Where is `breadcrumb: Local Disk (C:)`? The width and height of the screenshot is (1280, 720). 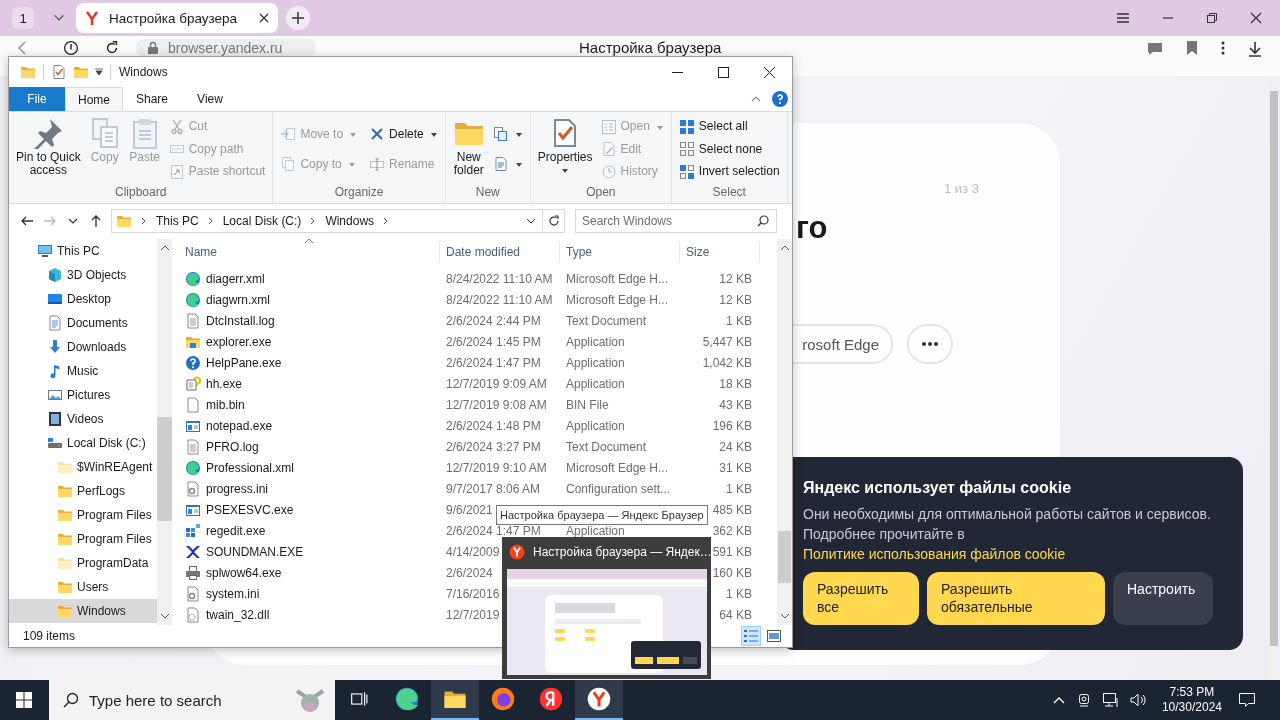
breadcrumb: Local Disk (C:) is located at coordinates (262, 221).